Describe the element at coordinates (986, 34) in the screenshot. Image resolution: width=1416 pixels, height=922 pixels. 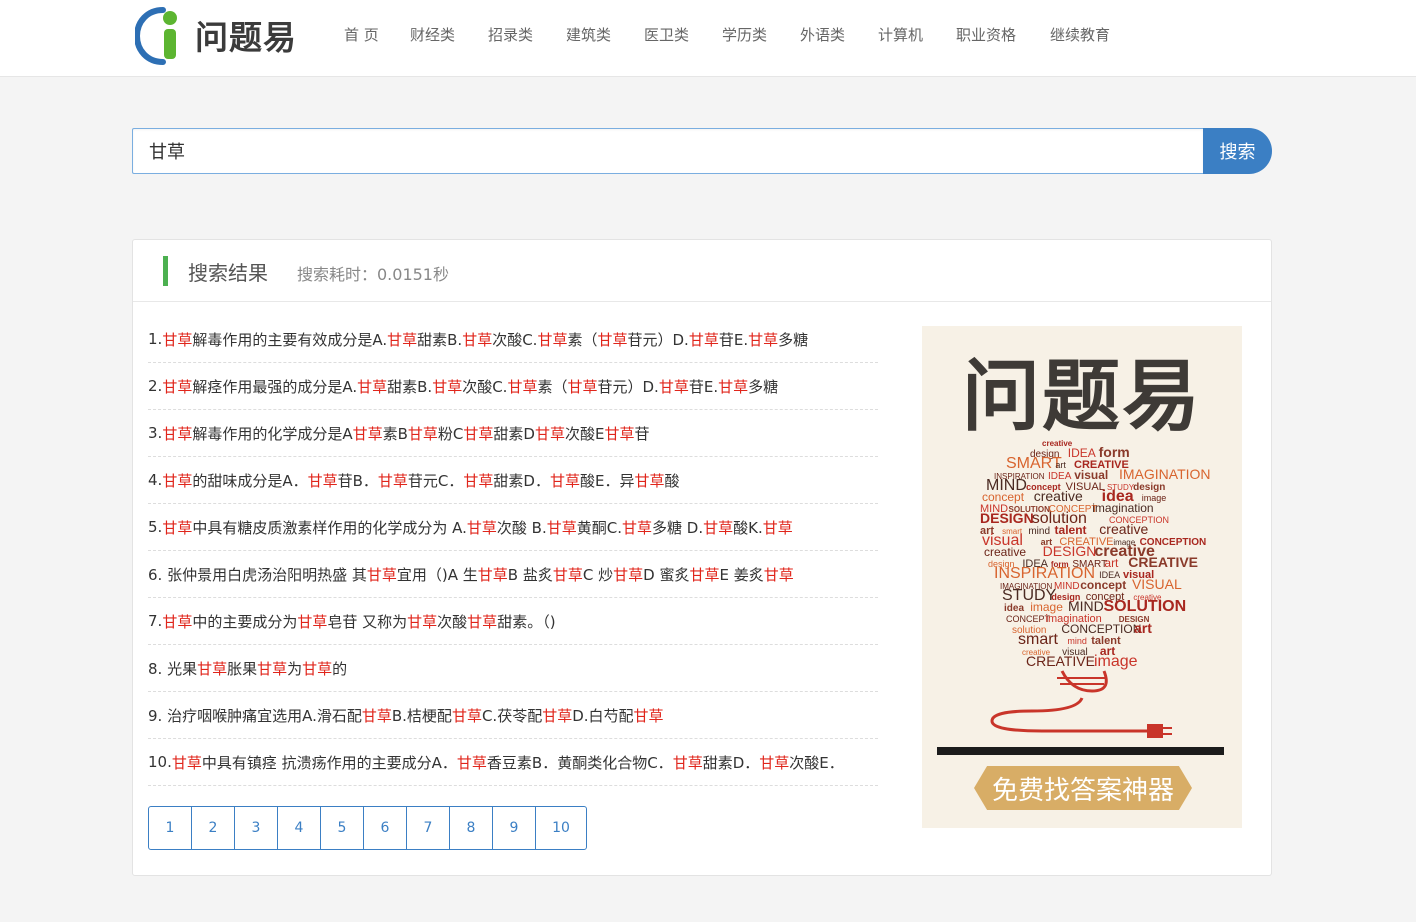
I see `nav-item: 职业资格` at that location.